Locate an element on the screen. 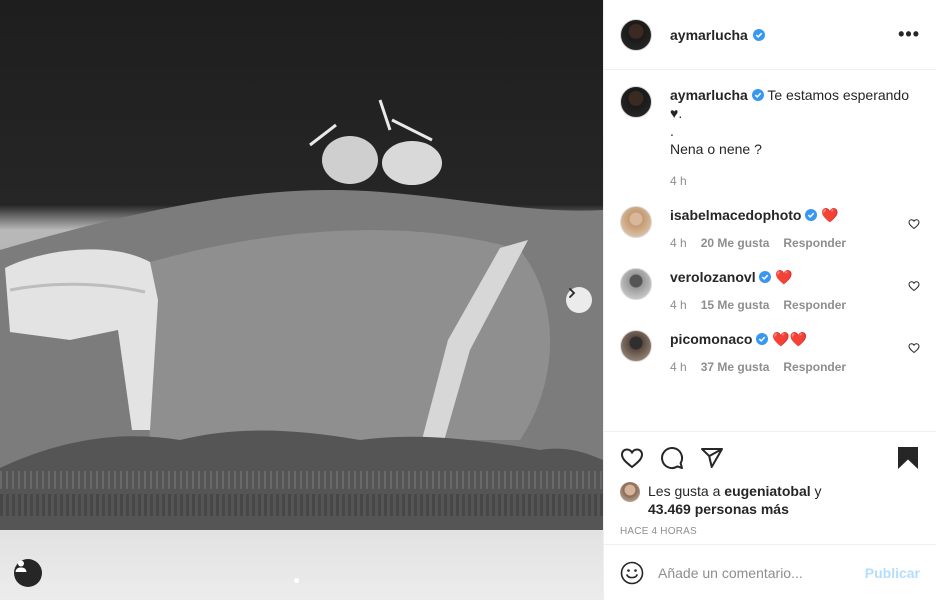  more-icon: ••• is located at coordinates (909, 34).